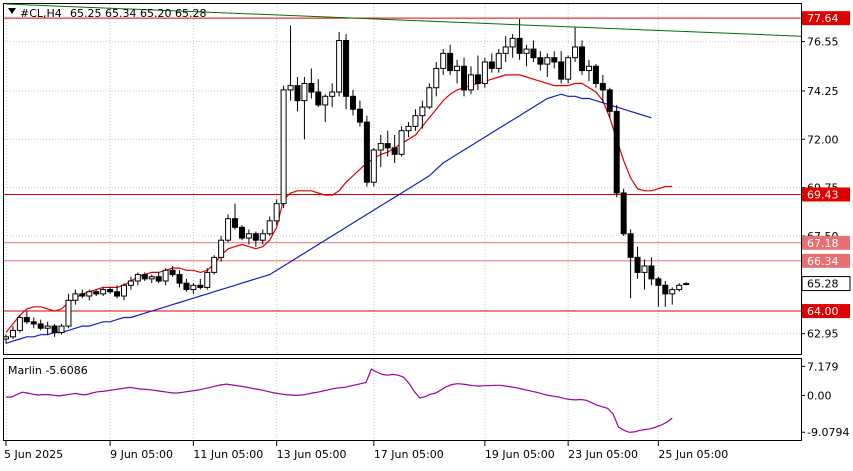 The height and width of the screenshot is (471, 853). Describe the element at coordinates (823, 18) in the screenshot. I see `level-price-label: 77.64` at that location.